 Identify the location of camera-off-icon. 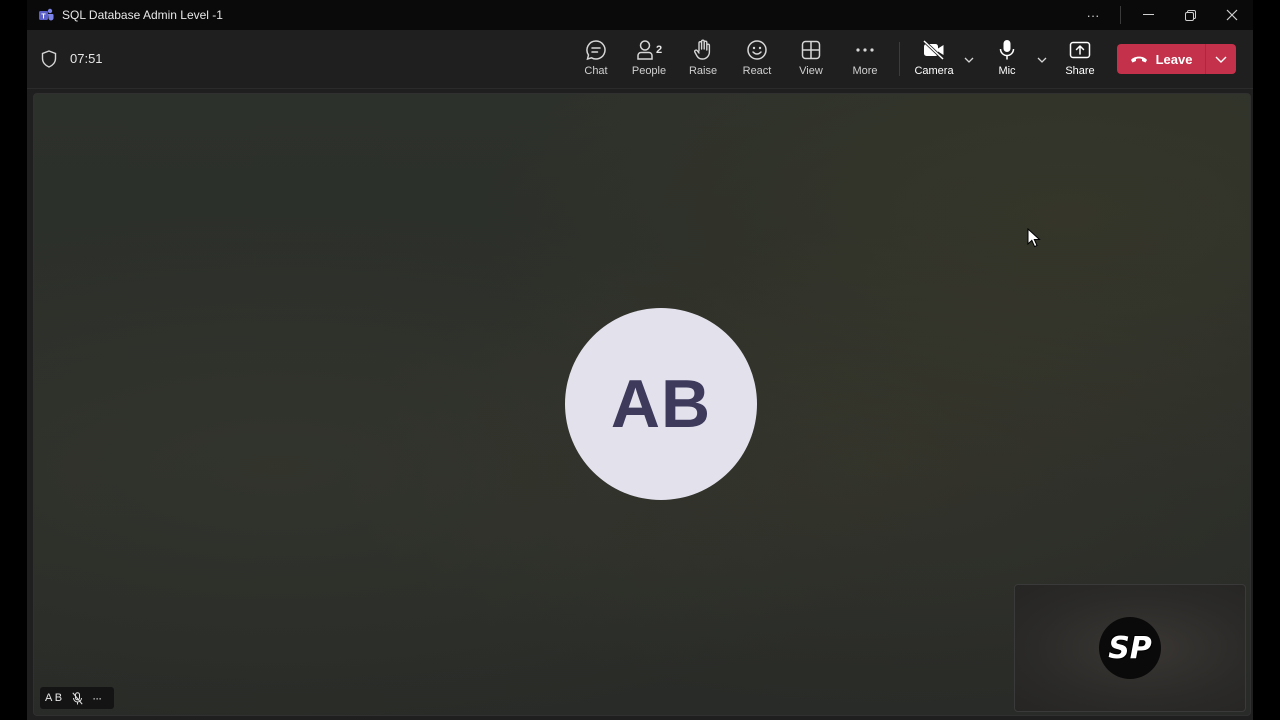
(933, 50).